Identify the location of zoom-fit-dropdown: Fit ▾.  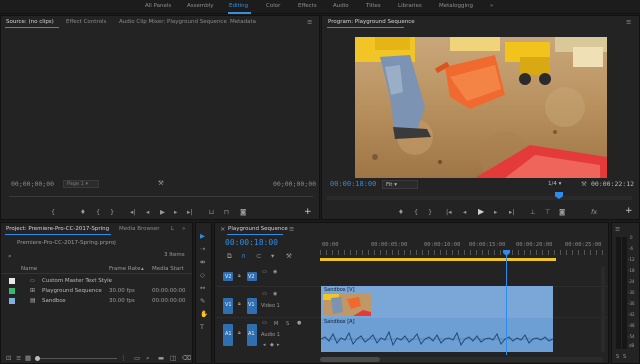
(400, 184).